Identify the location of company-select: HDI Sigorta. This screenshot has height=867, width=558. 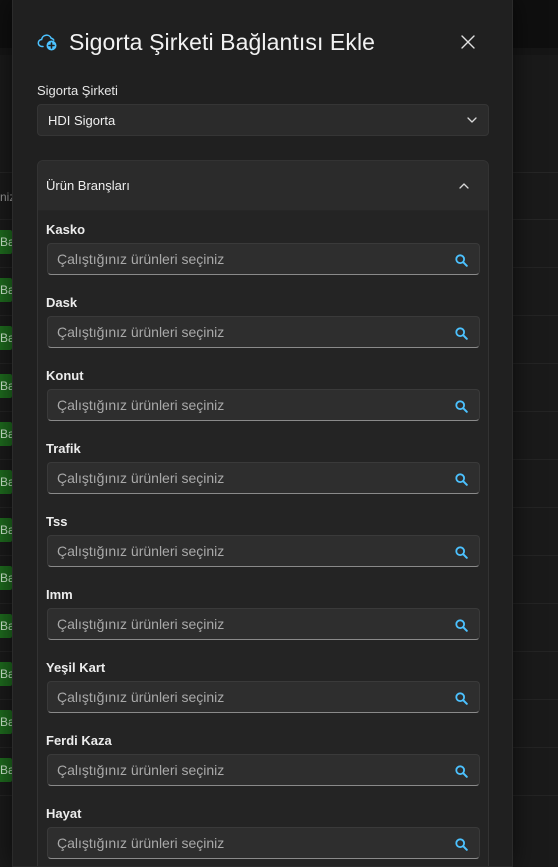
(263, 120).